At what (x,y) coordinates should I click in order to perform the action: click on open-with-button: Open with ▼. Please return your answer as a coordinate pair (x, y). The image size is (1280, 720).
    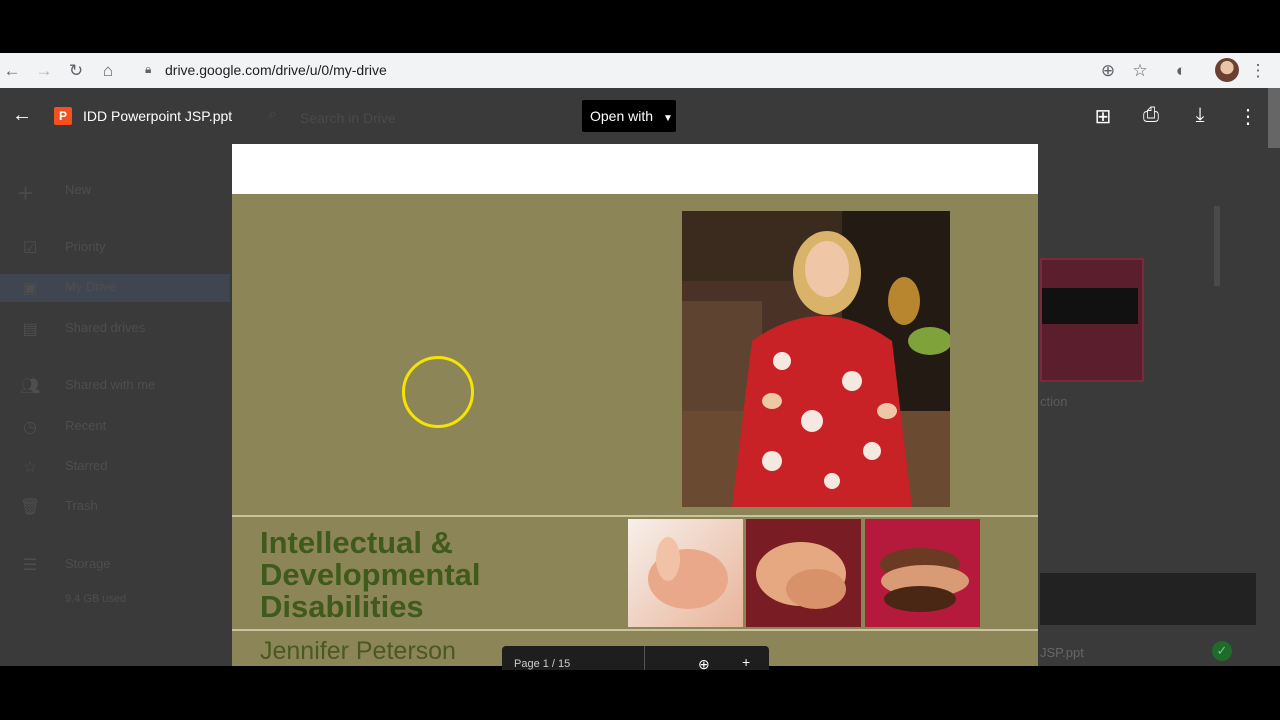
    Looking at the image, I should click on (629, 116).